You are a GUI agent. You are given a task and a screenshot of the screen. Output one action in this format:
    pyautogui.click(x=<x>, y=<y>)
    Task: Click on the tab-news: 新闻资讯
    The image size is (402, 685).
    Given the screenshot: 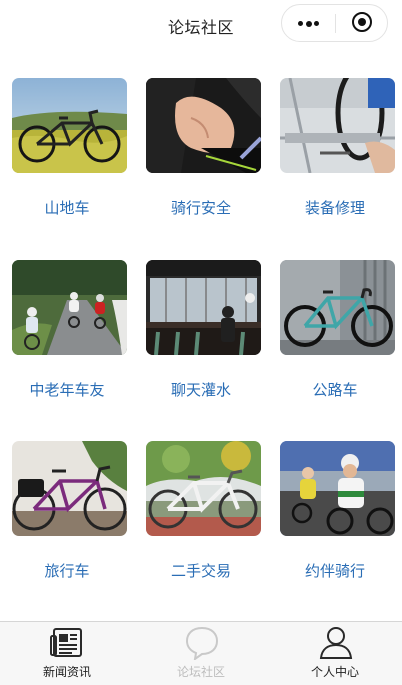 What is the action you would take?
    pyautogui.click(x=67, y=653)
    